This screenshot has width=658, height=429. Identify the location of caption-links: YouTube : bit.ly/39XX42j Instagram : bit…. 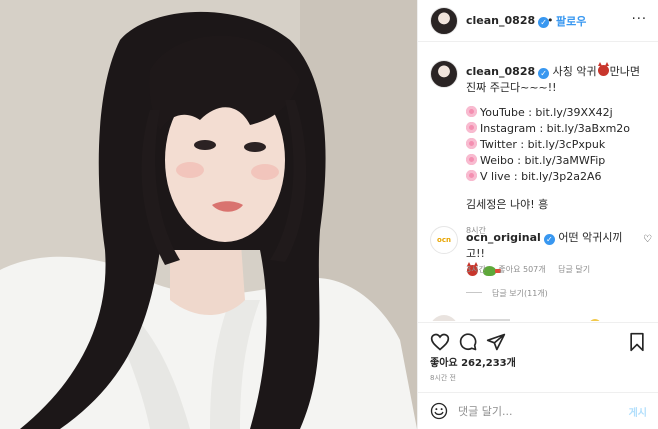
(556, 145).